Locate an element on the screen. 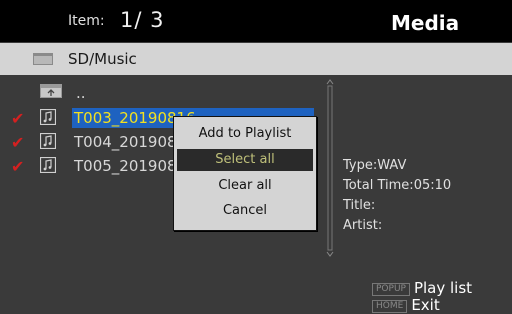  track-artist: Artist: is located at coordinates (363, 225).